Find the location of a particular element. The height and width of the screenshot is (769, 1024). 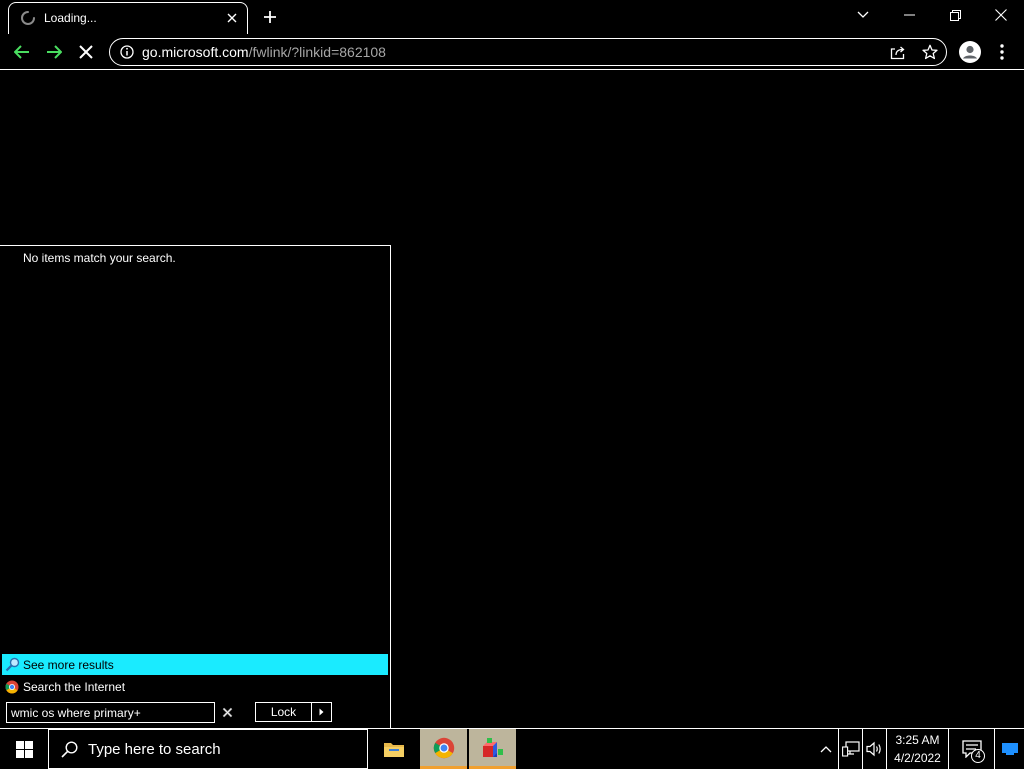

show-desktop-icon is located at coordinates (1009, 749).